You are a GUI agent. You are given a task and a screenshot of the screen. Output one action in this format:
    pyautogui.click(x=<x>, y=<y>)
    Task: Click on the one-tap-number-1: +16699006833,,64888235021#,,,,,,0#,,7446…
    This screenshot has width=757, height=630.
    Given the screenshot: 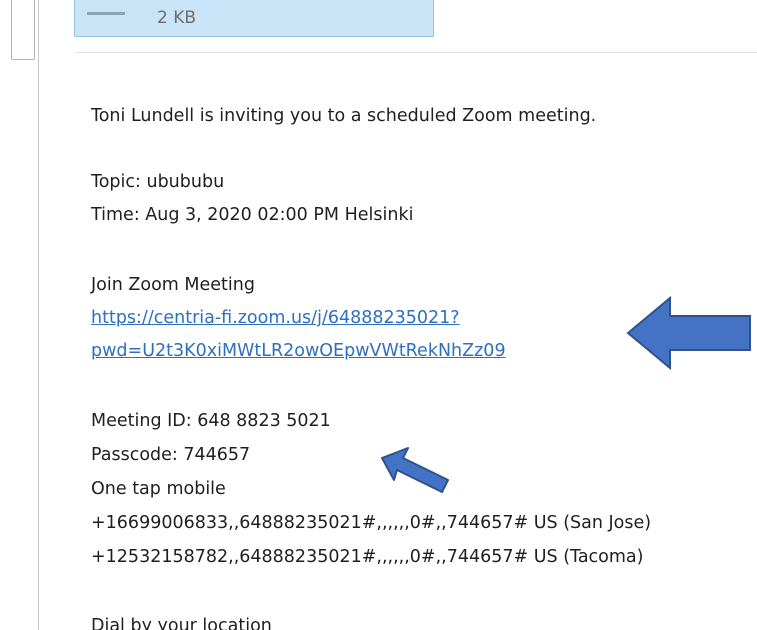 What is the action you would take?
    pyautogui.click(x=371, y=523)
    